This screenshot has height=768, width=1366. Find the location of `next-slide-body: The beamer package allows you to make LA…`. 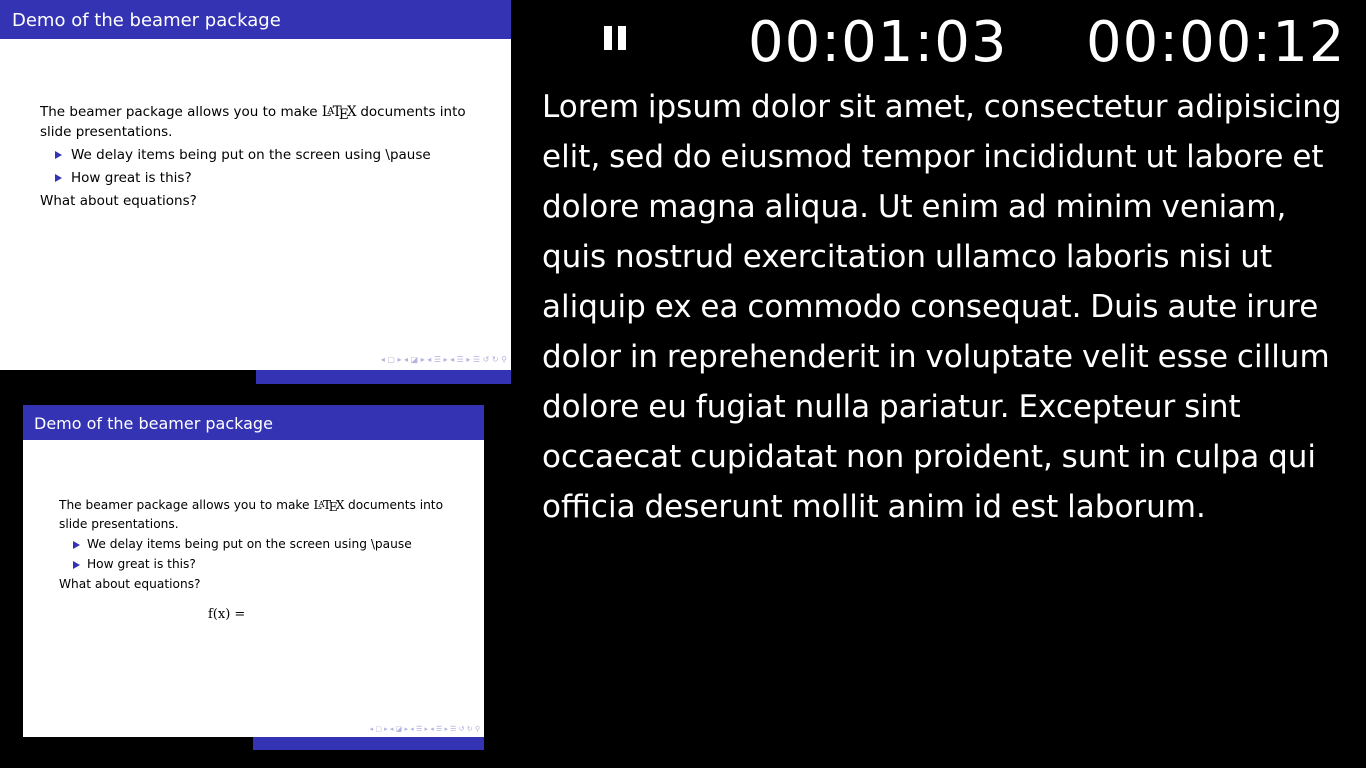

next-slide-body: The beamer package allows you to make LA… is located at coordinates (264, 545).